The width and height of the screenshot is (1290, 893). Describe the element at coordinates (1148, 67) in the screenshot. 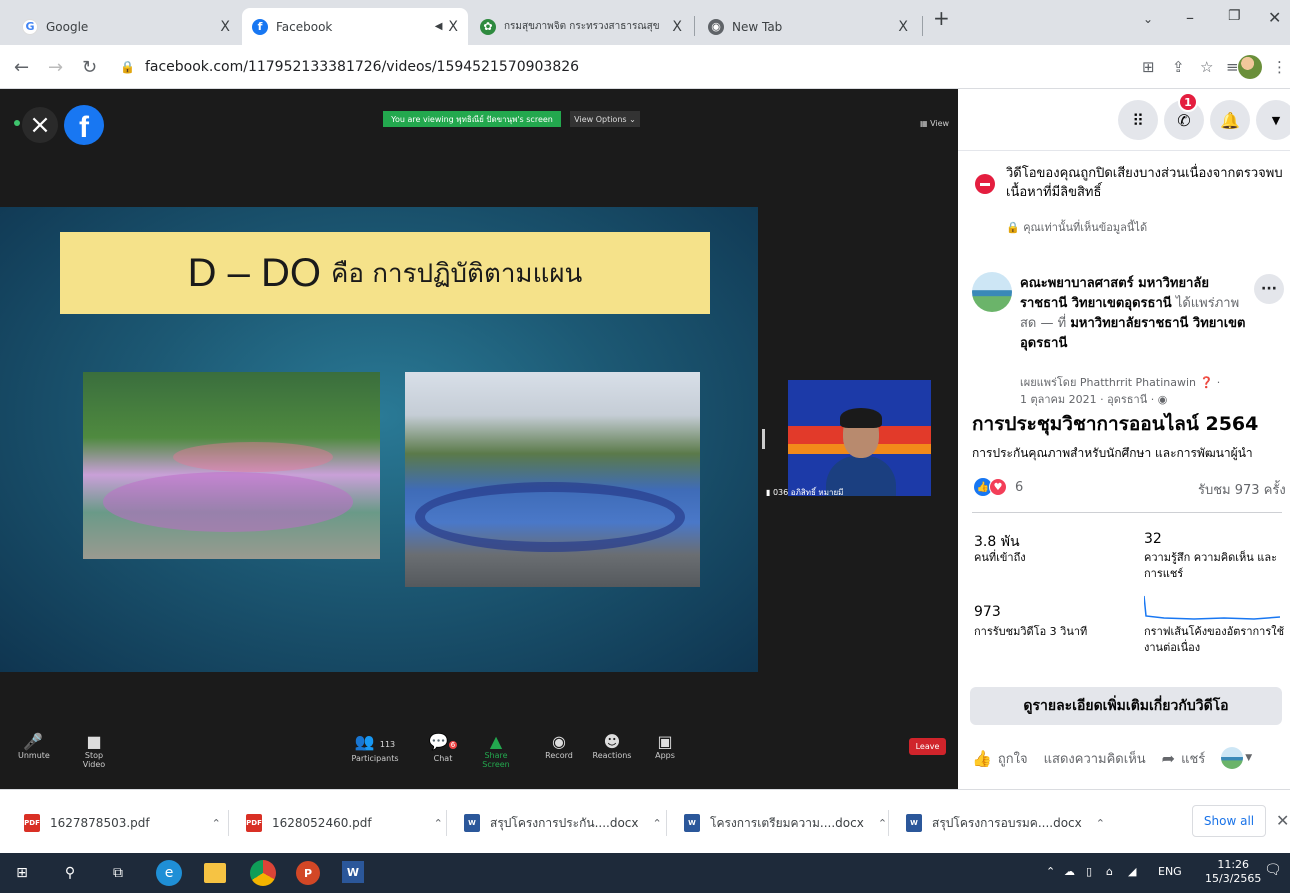

I see `translate-icon: ⊞` at that location.